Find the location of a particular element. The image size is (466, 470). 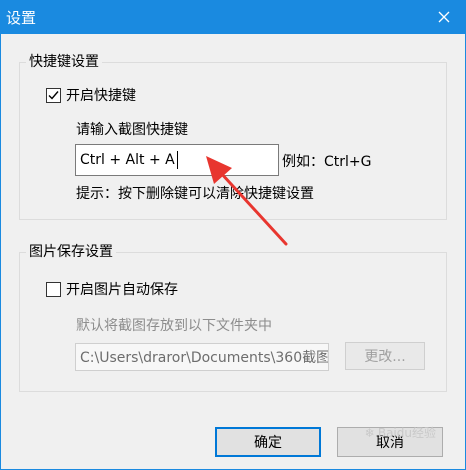

hotkey-example-label: 例如：Ctrl+G is located at coordinates (327, 162).